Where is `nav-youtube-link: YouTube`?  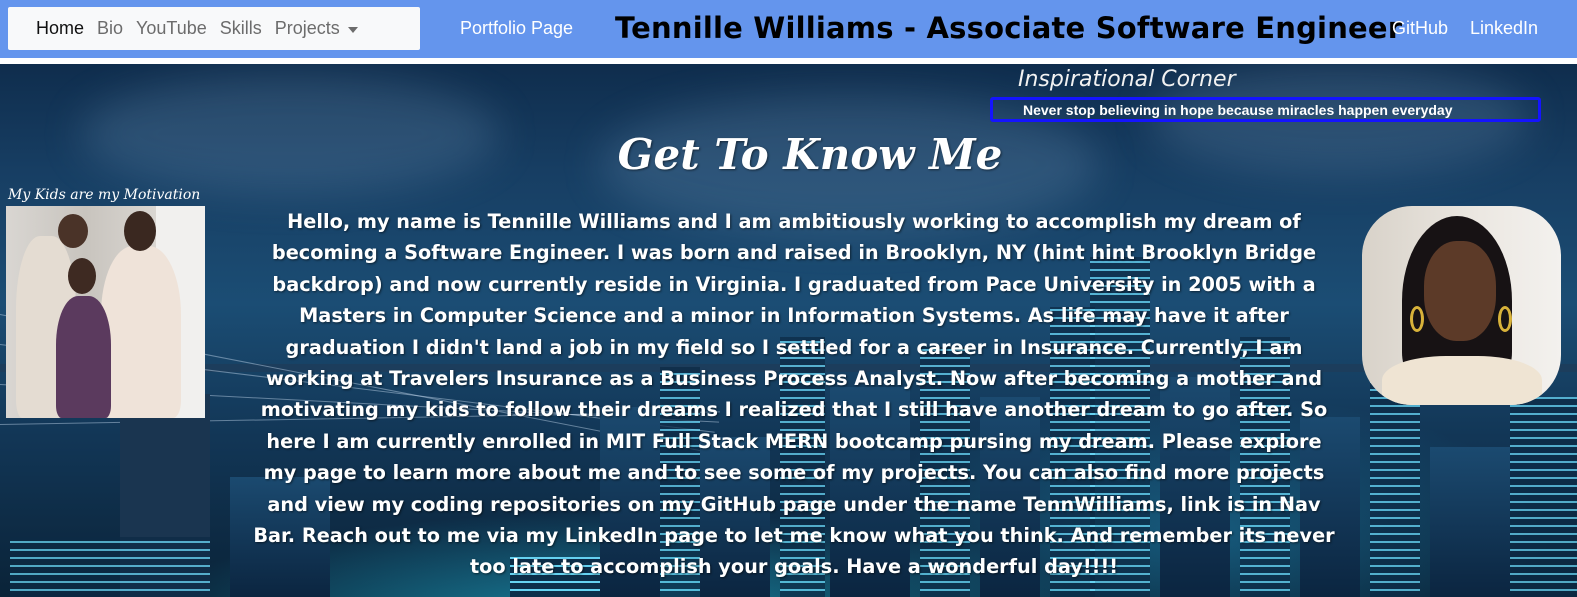 nav-youtube-link: YouTube is located at coordinates (171, 28).